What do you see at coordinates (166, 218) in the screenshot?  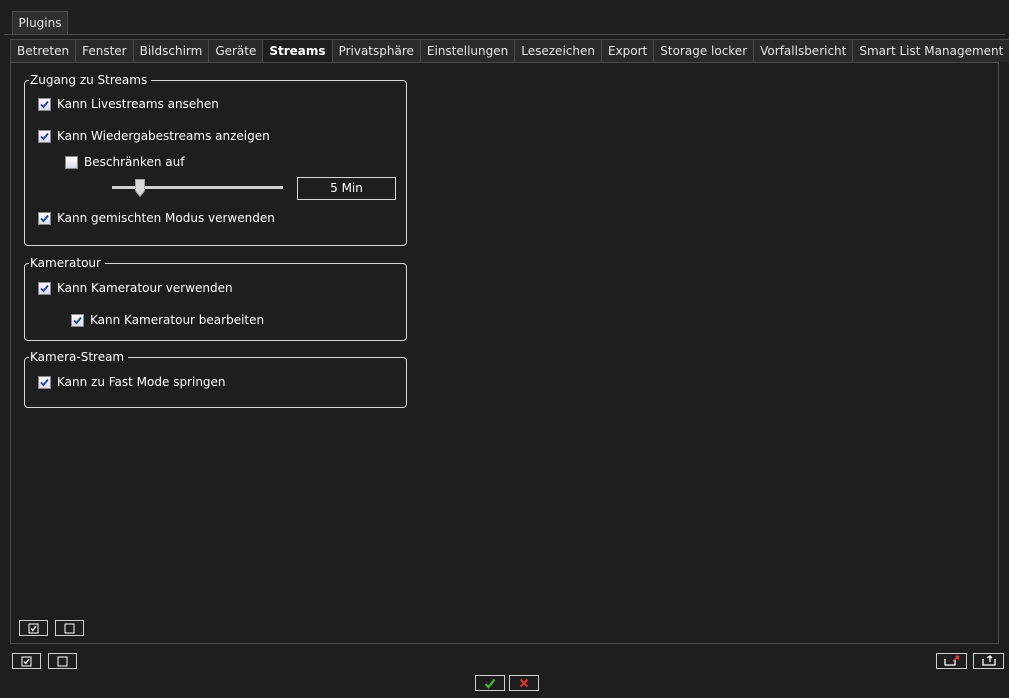 I see `checkbox-label: Kann gemischten Modus verwenden` at bounding box center [166, 218].